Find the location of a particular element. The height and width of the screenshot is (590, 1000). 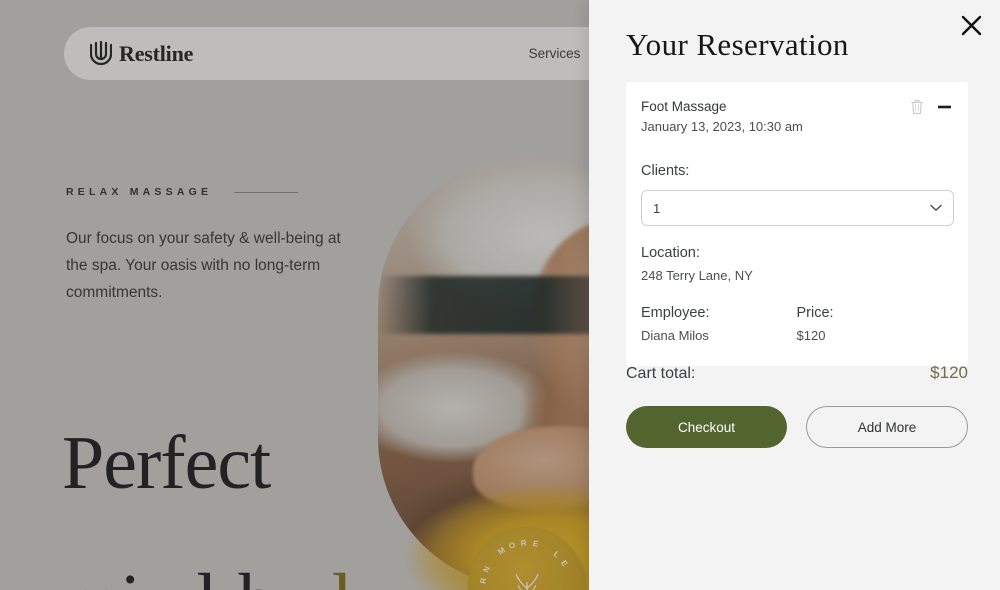

reservation-card-header: Foot Massage January 13, 2023, 10:30 am is located at coordinates (797, 116).